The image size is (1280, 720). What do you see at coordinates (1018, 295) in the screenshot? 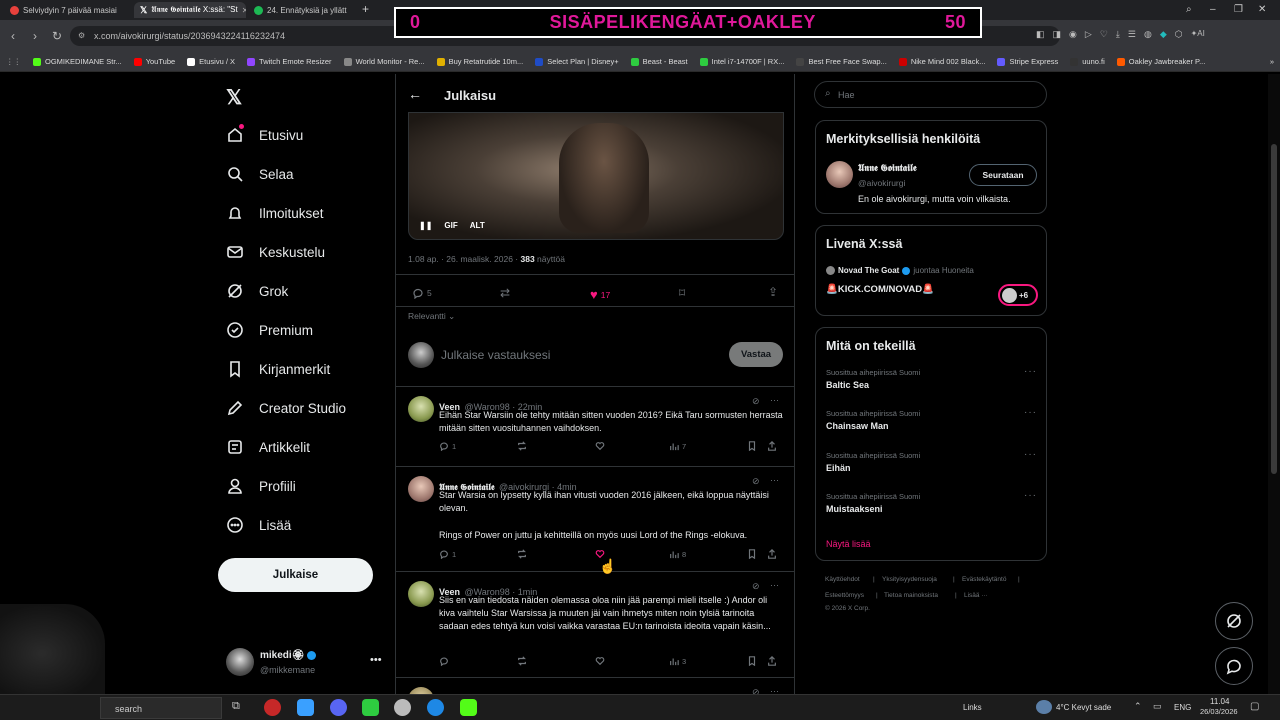
I see `live-listeners: +6` at bounding box center [1018, 295].